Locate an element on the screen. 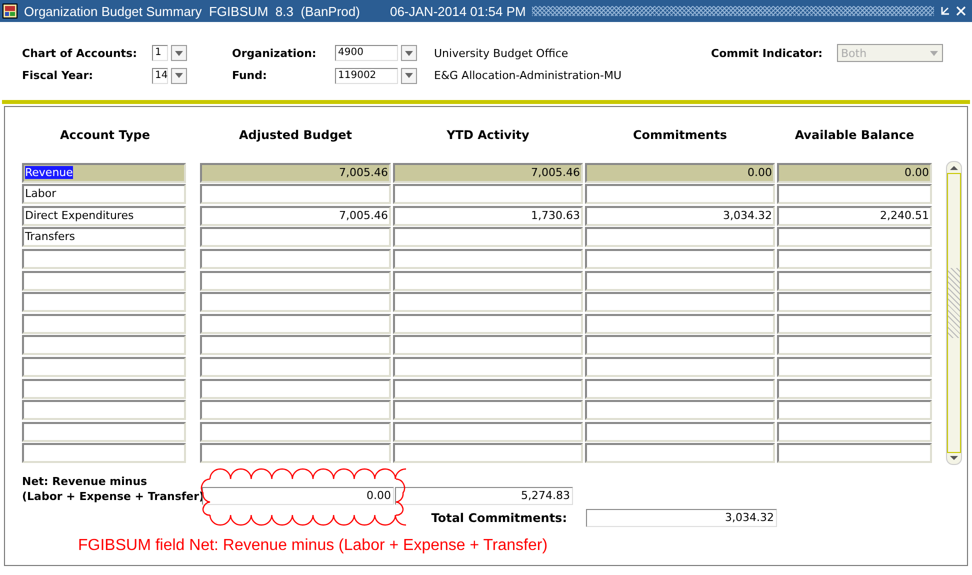  input-field: 1 is located at coordinates (160, 53).